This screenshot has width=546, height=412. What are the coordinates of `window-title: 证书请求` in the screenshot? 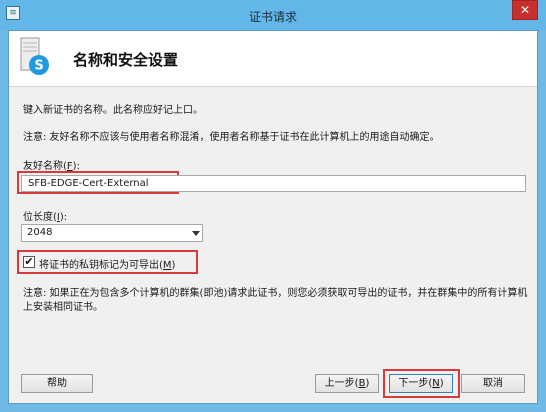 It's located at (272, 17).